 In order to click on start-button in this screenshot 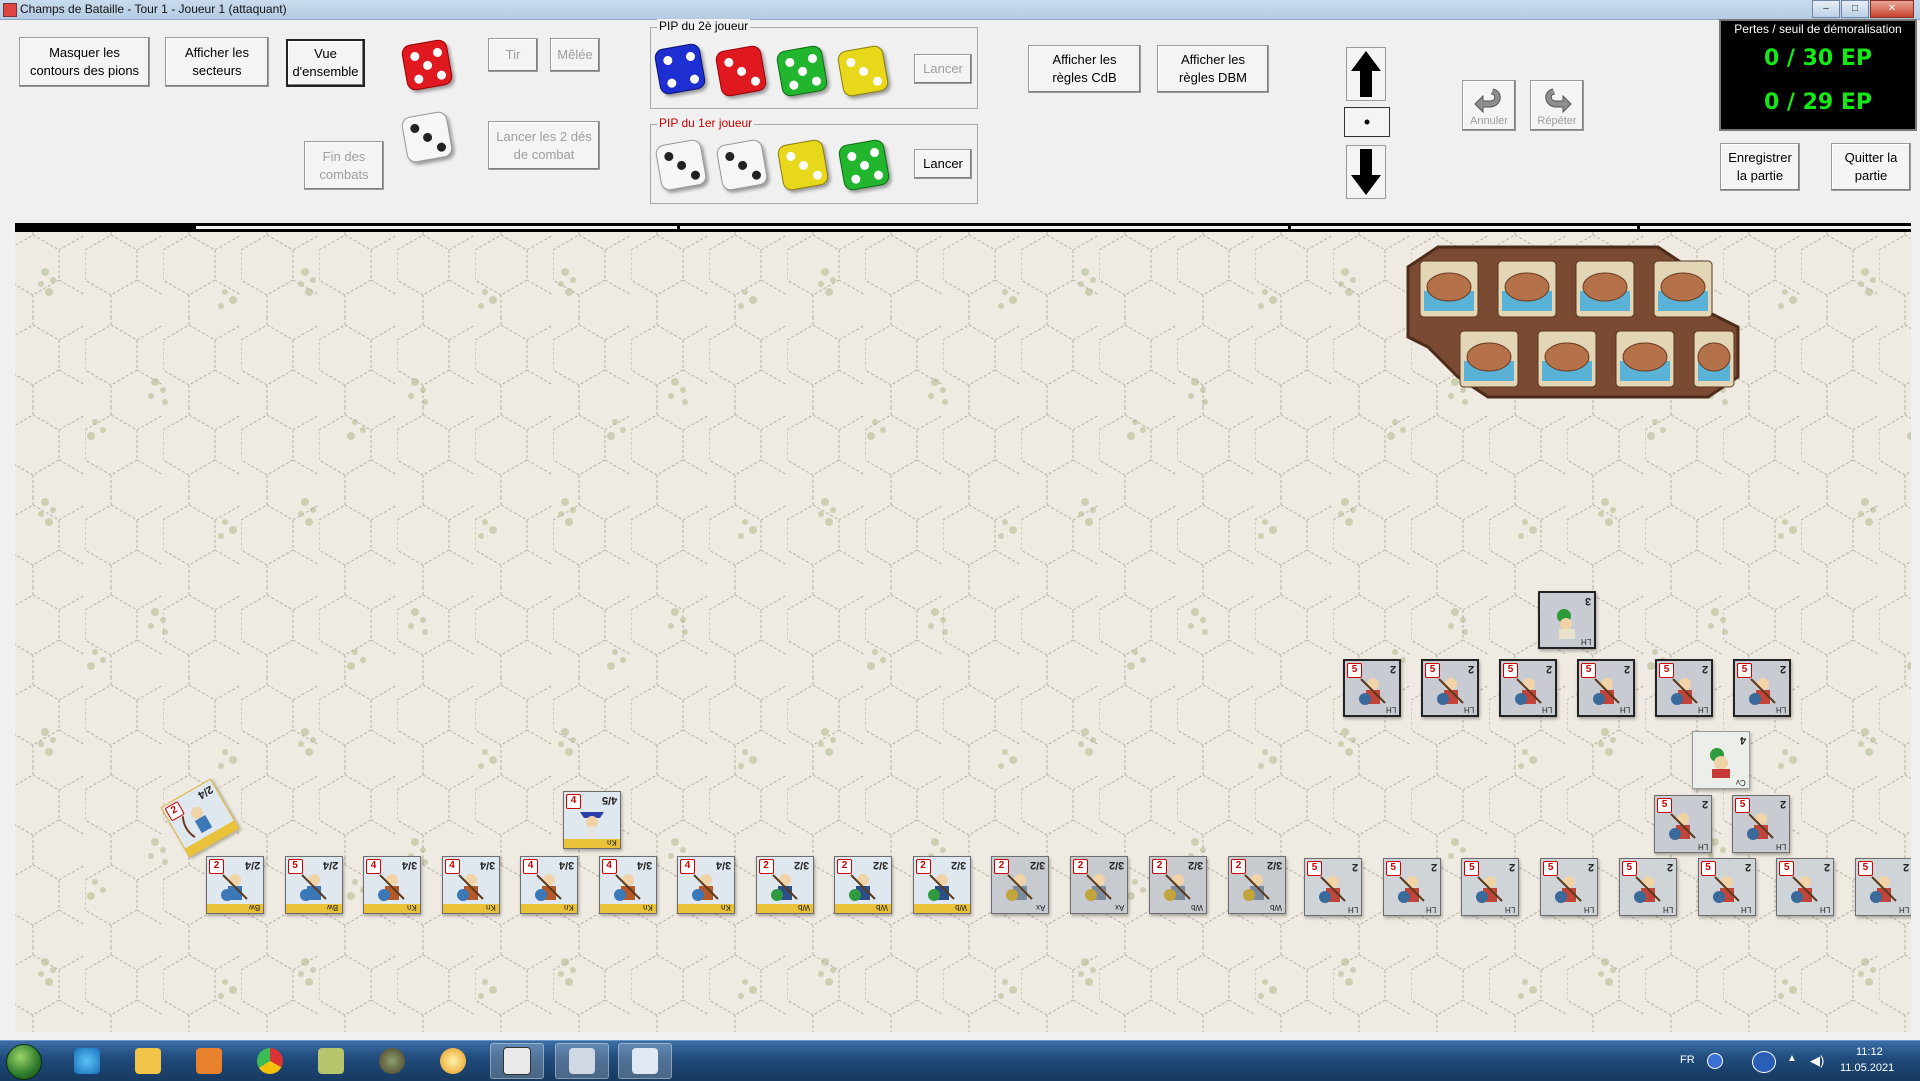, I will do `click(24, 1062)`.